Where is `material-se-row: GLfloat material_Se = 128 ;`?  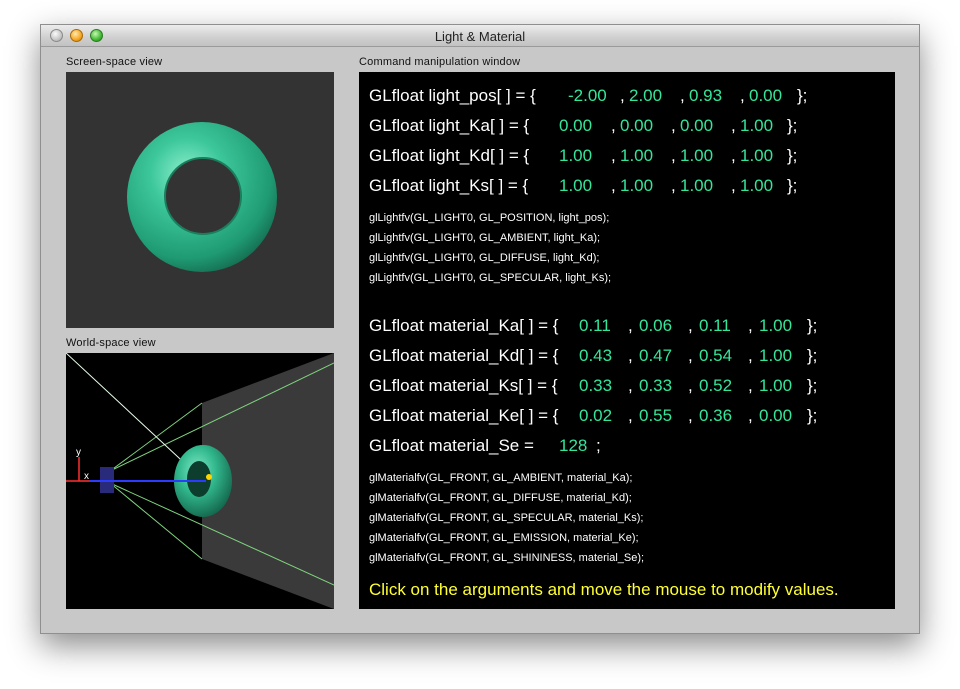
material-se-row: GLfloat material_Se = 128 ; is located at coordinates (485, 446).